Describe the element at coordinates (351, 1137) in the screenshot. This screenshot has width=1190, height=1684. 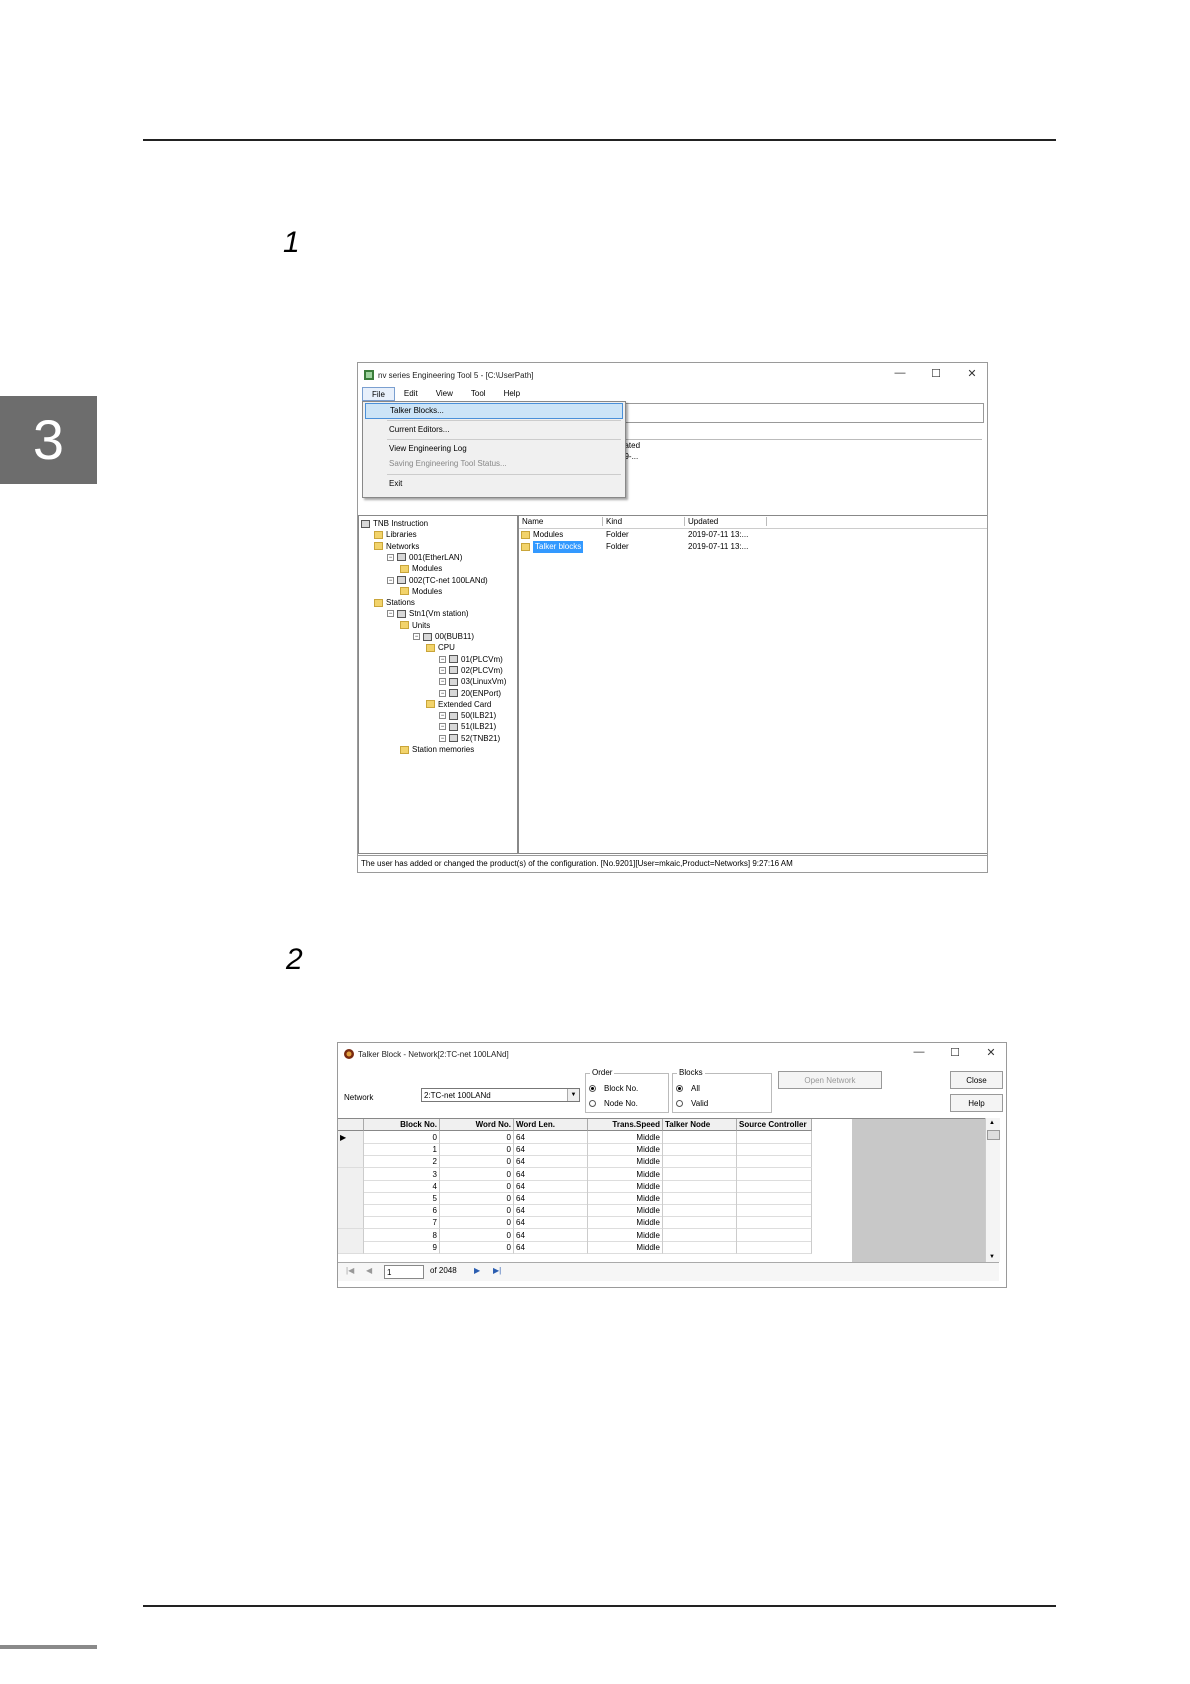
I see `current-row-icon: ▶` at that location.